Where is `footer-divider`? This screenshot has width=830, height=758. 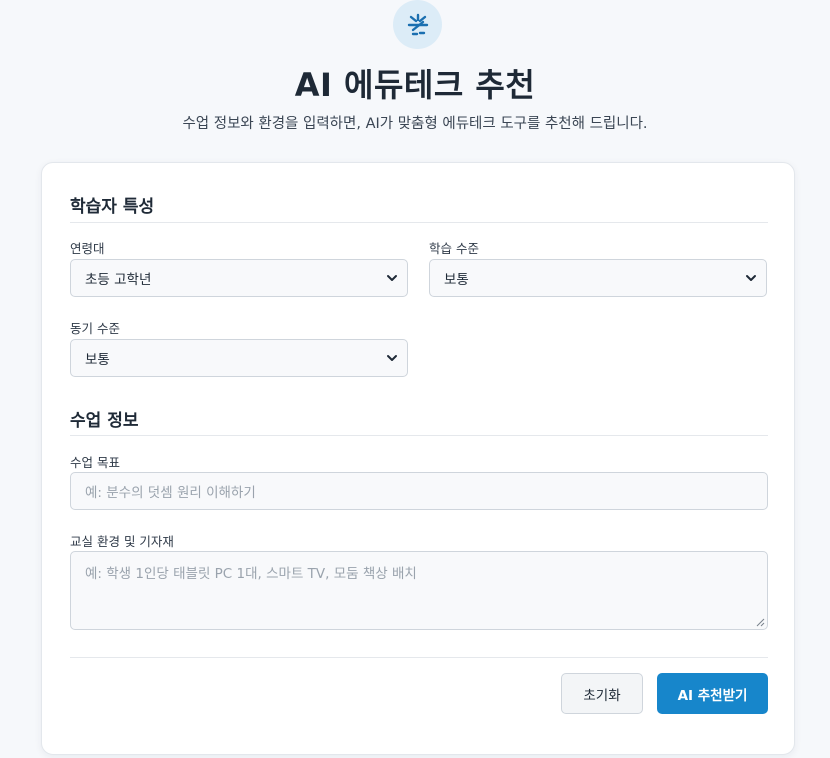 footer-divider is located at coordinates (419, 657).